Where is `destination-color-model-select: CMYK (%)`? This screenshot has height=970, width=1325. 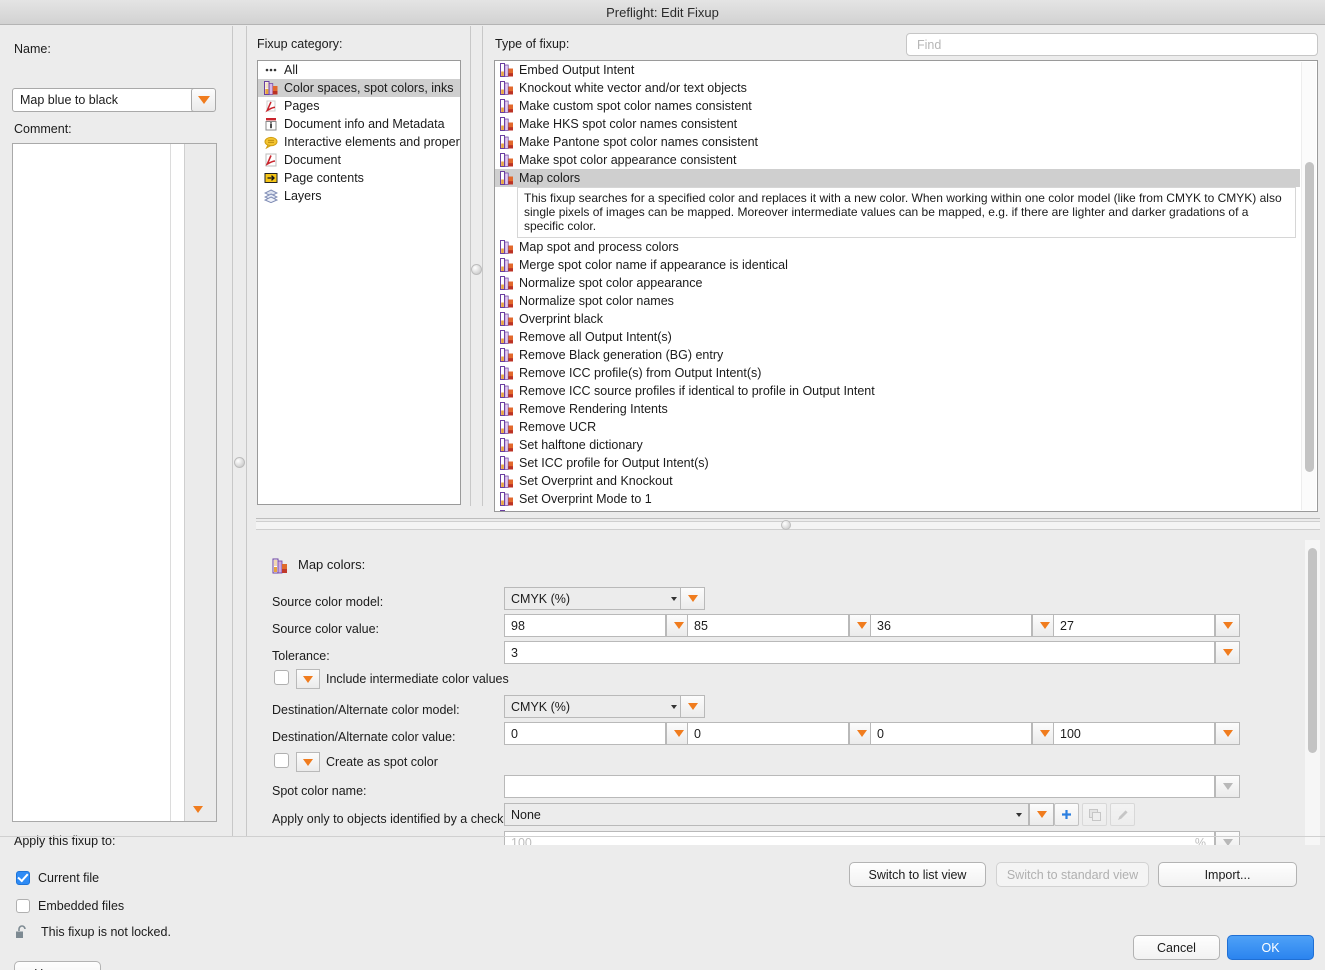 destination-color-model-select: CMYK (%) is located at coordinates (594, 706).